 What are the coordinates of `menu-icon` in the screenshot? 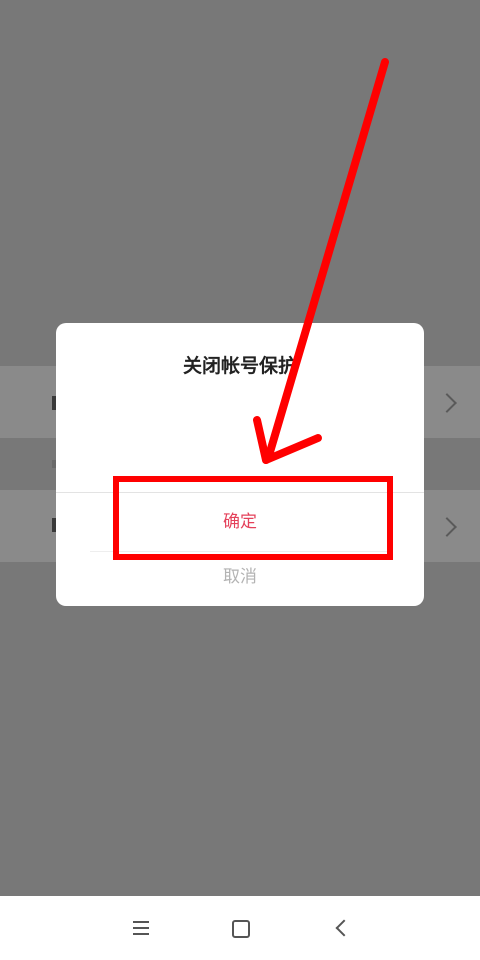 It's located at (141, 928).